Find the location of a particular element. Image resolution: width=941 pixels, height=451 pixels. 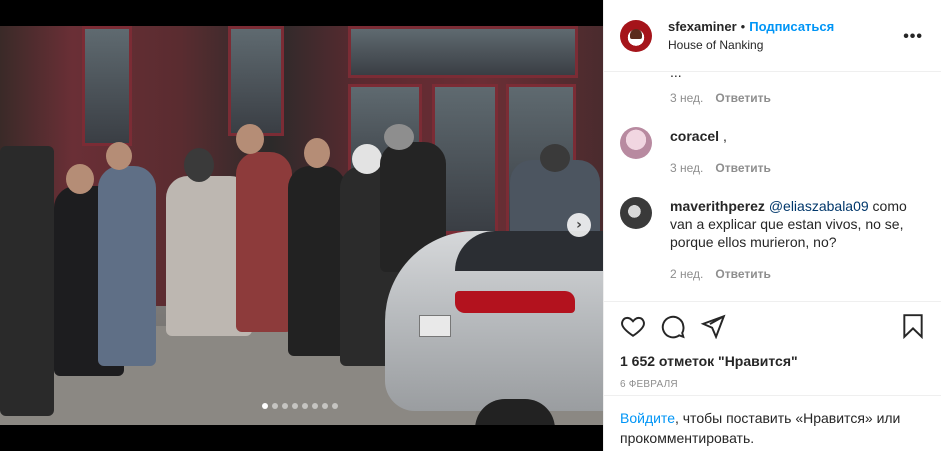

list-item: coracel , 3 нед. Ответить is located at coordinates (764, 152).